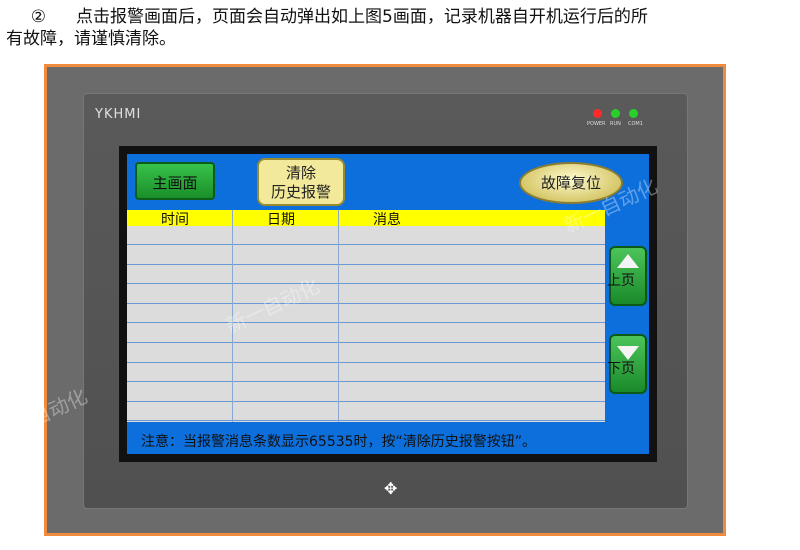 The width and height of the screenshot is (800, 550). I want to click on navigation-knob-icon: ✥, so click(391, 488).